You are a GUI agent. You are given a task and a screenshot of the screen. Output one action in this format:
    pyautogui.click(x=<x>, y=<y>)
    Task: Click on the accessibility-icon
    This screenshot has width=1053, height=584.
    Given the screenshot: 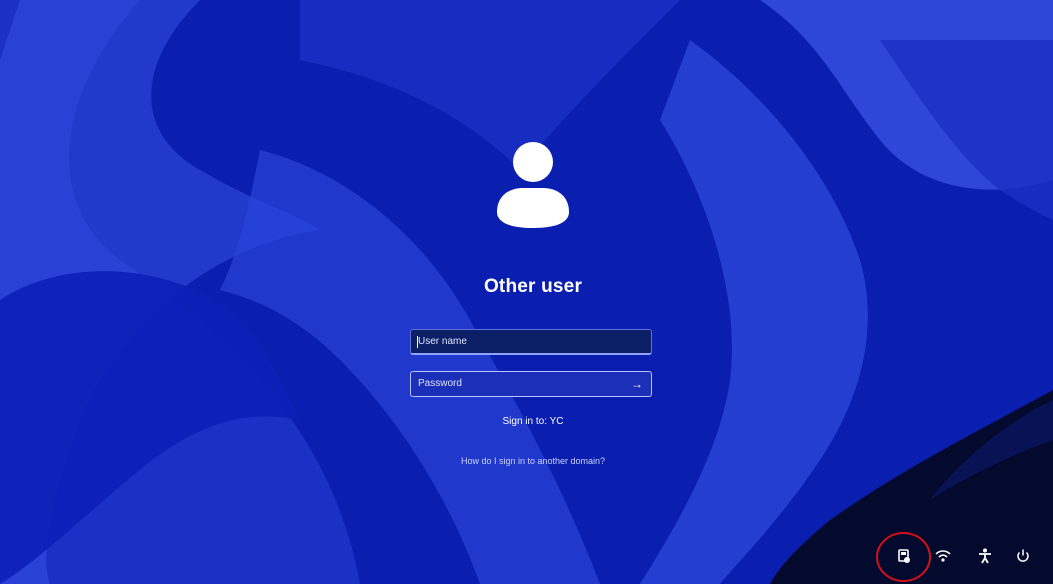 What is the action you would take?
    pyautogui.click(x=985, y=556)
    